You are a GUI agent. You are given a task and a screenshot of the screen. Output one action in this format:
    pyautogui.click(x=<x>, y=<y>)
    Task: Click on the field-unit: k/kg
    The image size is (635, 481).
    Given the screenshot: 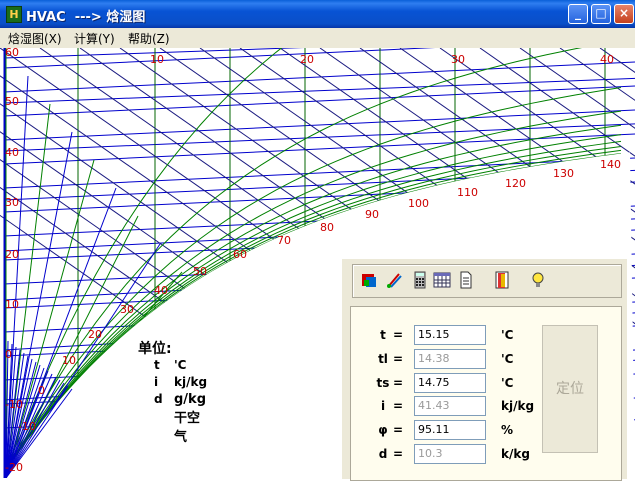 What is the action you would take?
    pyautogui.click(x=515, y=454)
    